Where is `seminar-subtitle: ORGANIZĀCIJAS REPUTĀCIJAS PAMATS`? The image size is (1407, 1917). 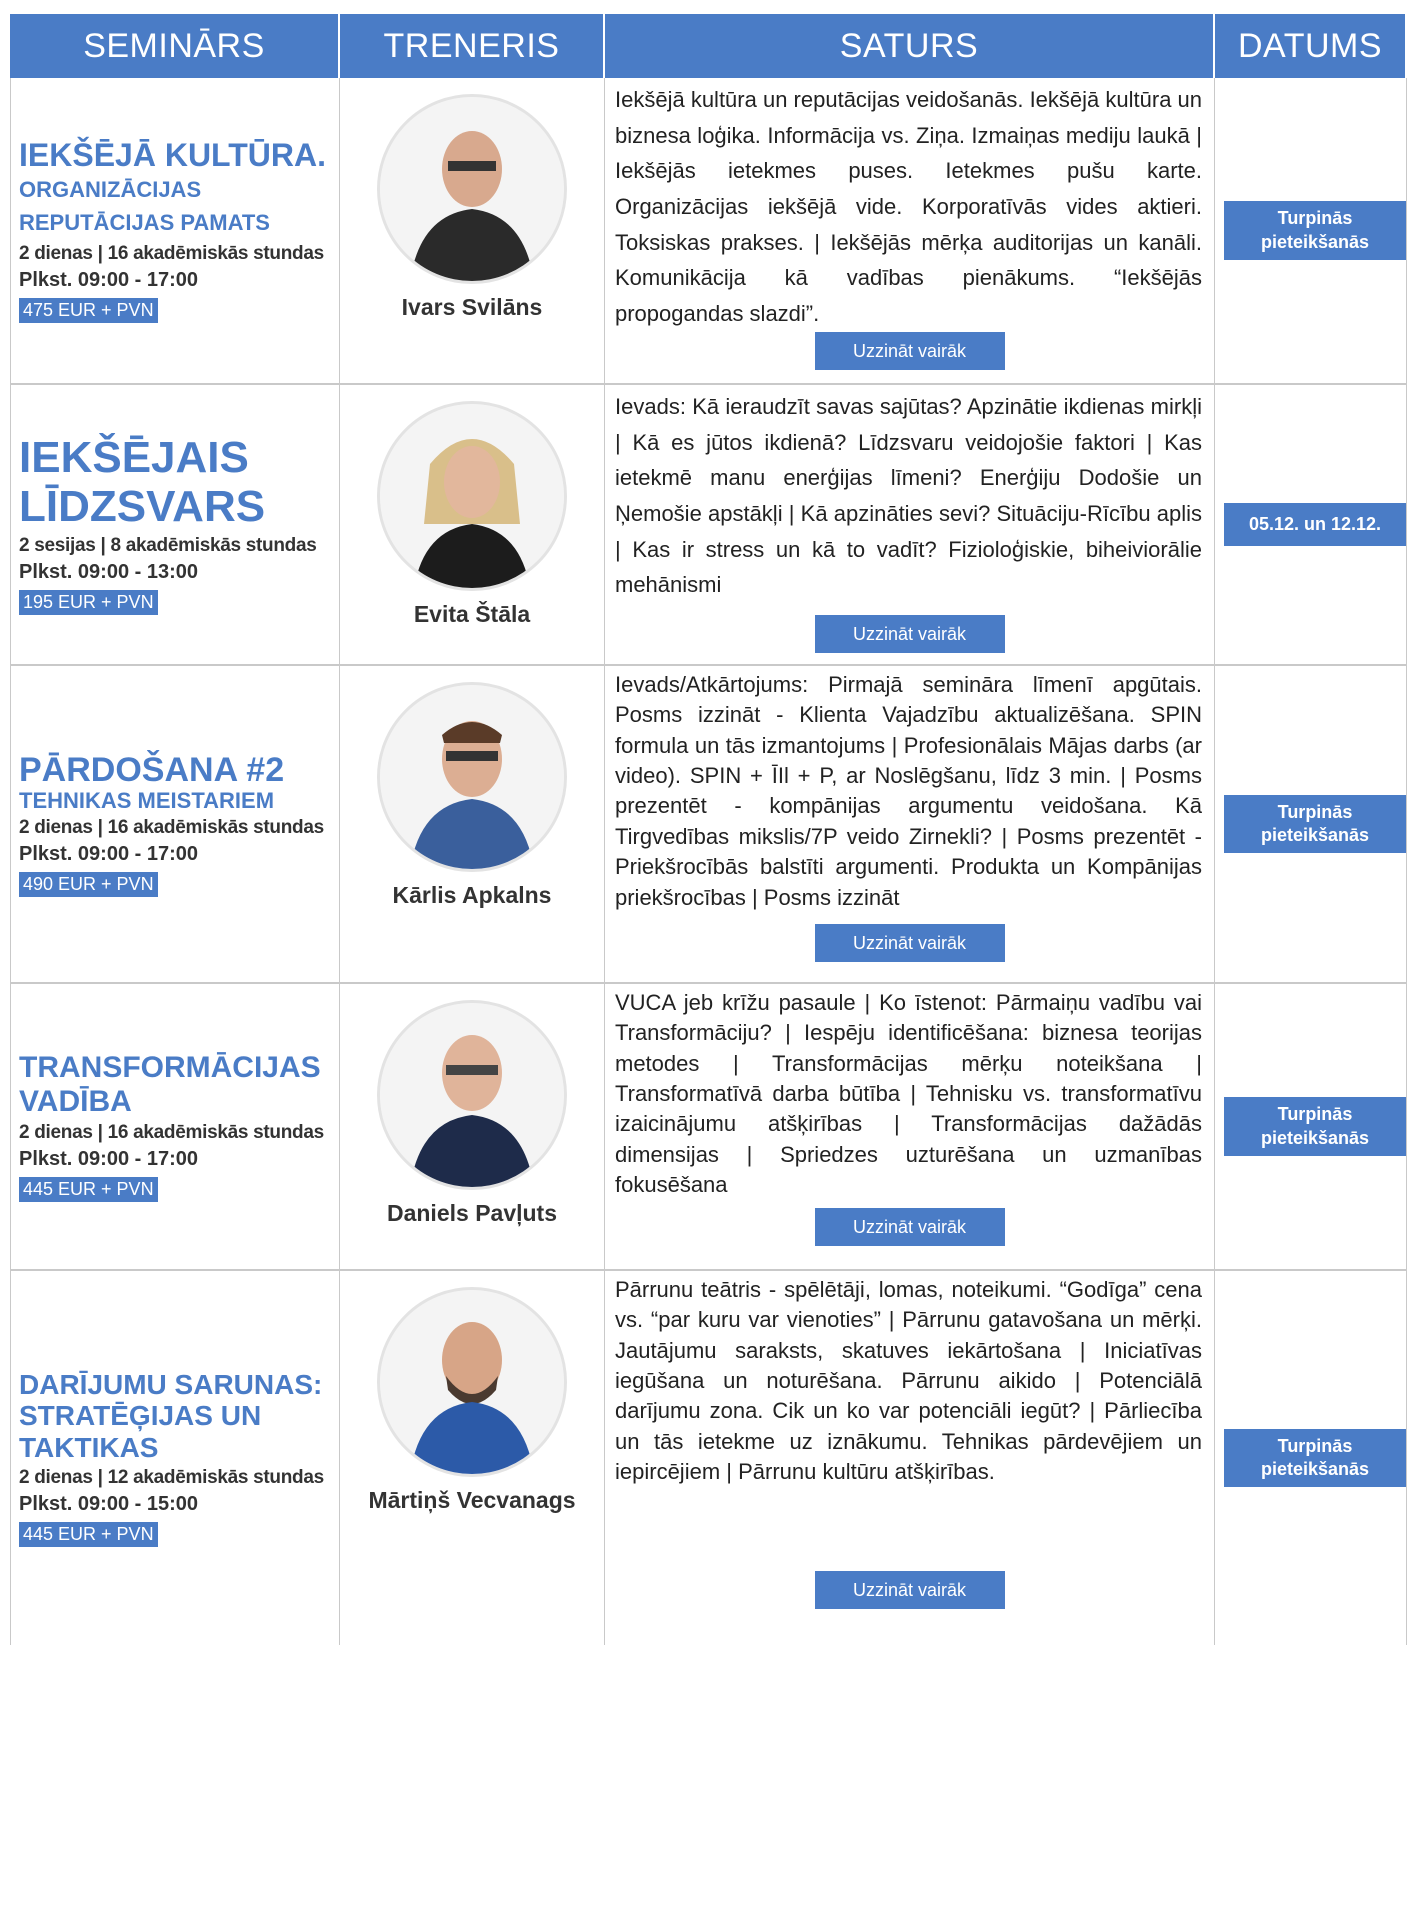
seminar-subtitle: ORGANIZĀCIJAS REPUTĀCIJAS PAMATS is located at coordinates (144, 206).